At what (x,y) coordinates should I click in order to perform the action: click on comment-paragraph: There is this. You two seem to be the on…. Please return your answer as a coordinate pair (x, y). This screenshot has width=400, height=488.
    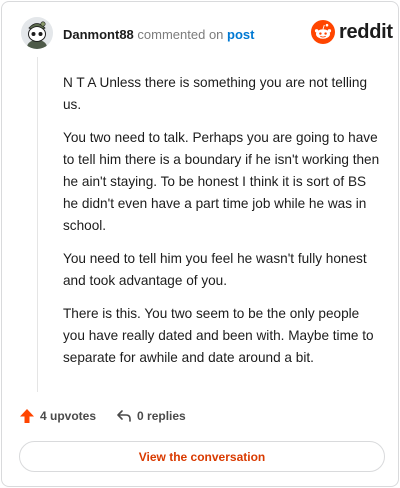
    Looking at the image, I should click on (218, 335).